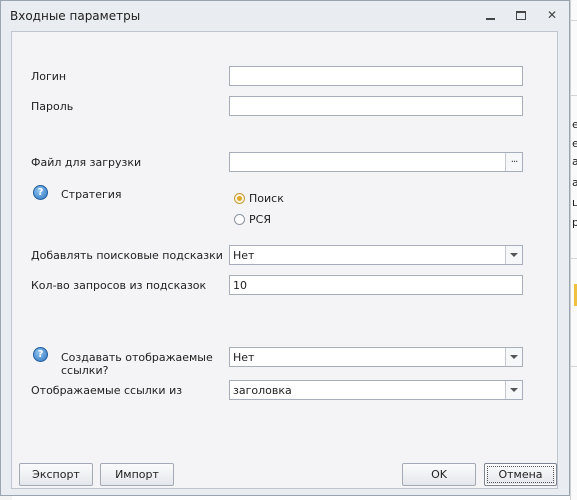 The width and height of the screenshot is (577, 500). Describe the element at coordinates (490, 15) in the screenshot. I see `minimize-icon` at that location.